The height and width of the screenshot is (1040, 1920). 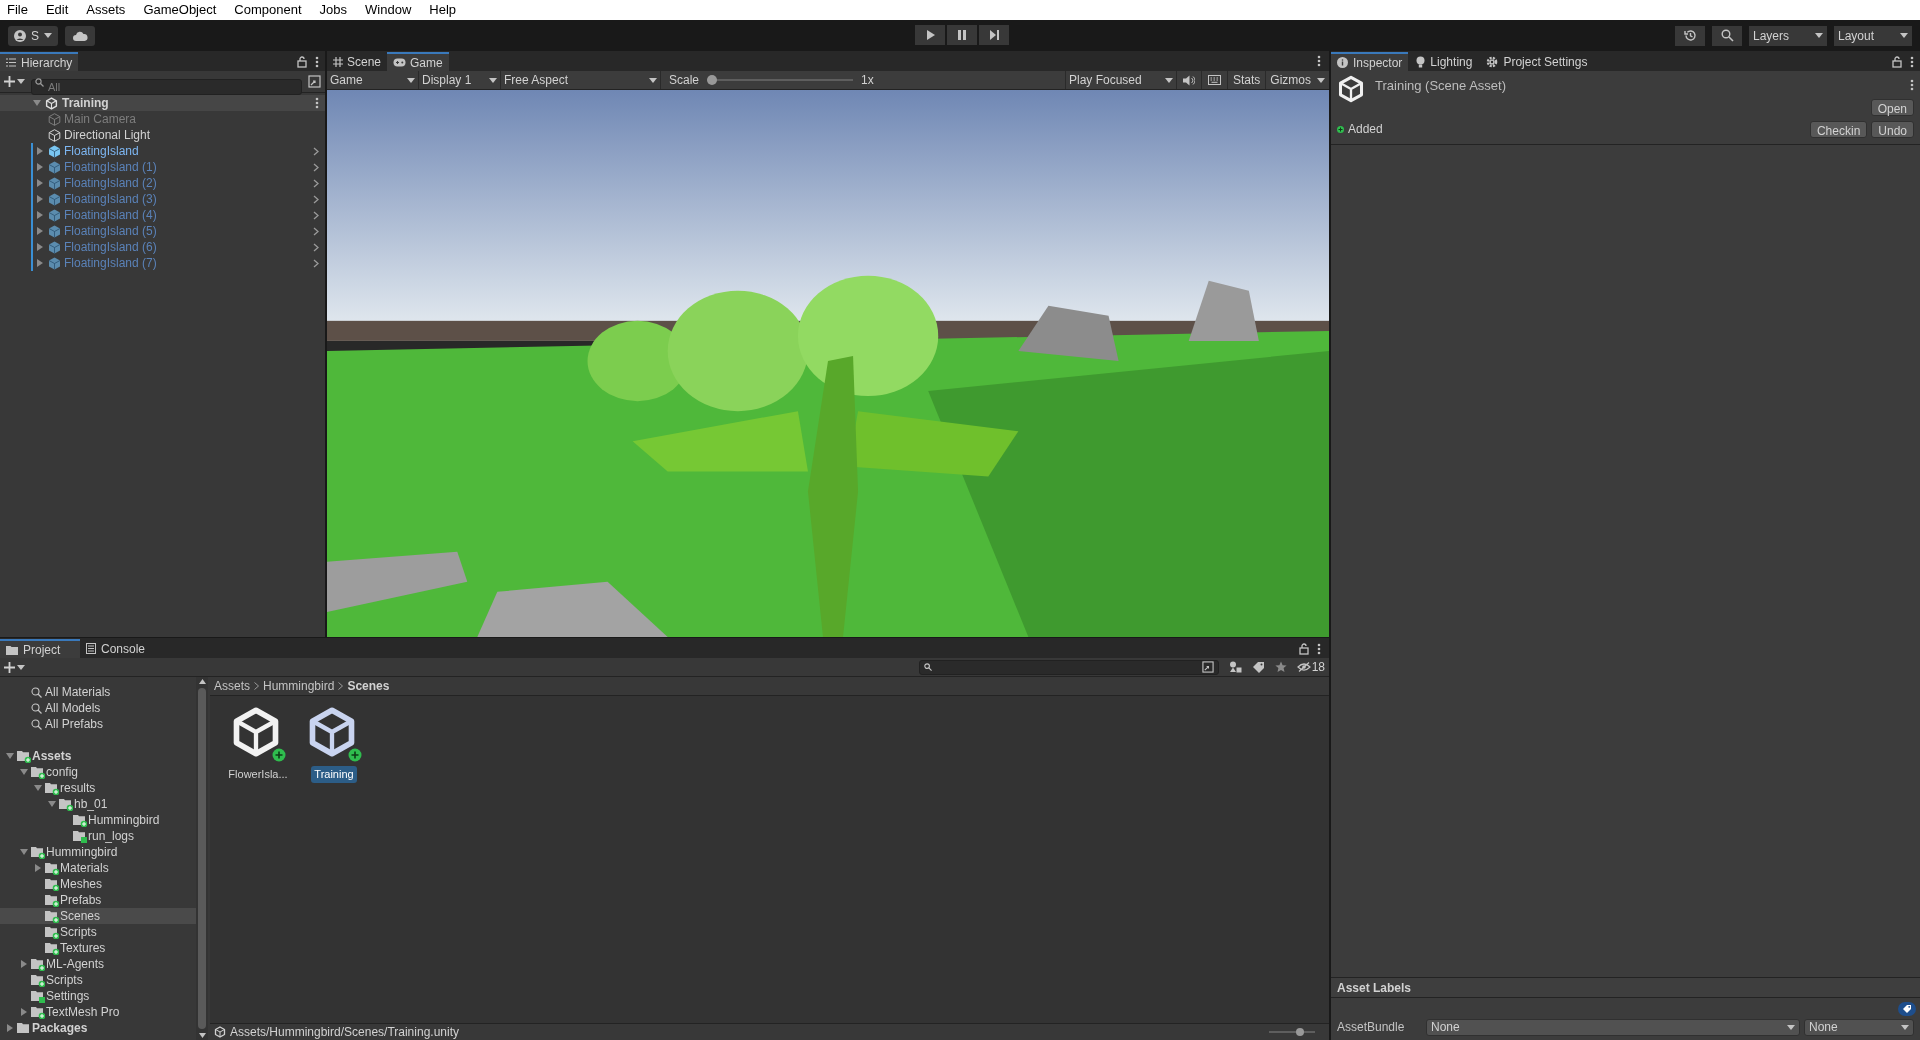 What do you see at coordinates (98, 996) in the screenshot?
I see `project-folder-item: Settings` at bounding box center [98, 996].